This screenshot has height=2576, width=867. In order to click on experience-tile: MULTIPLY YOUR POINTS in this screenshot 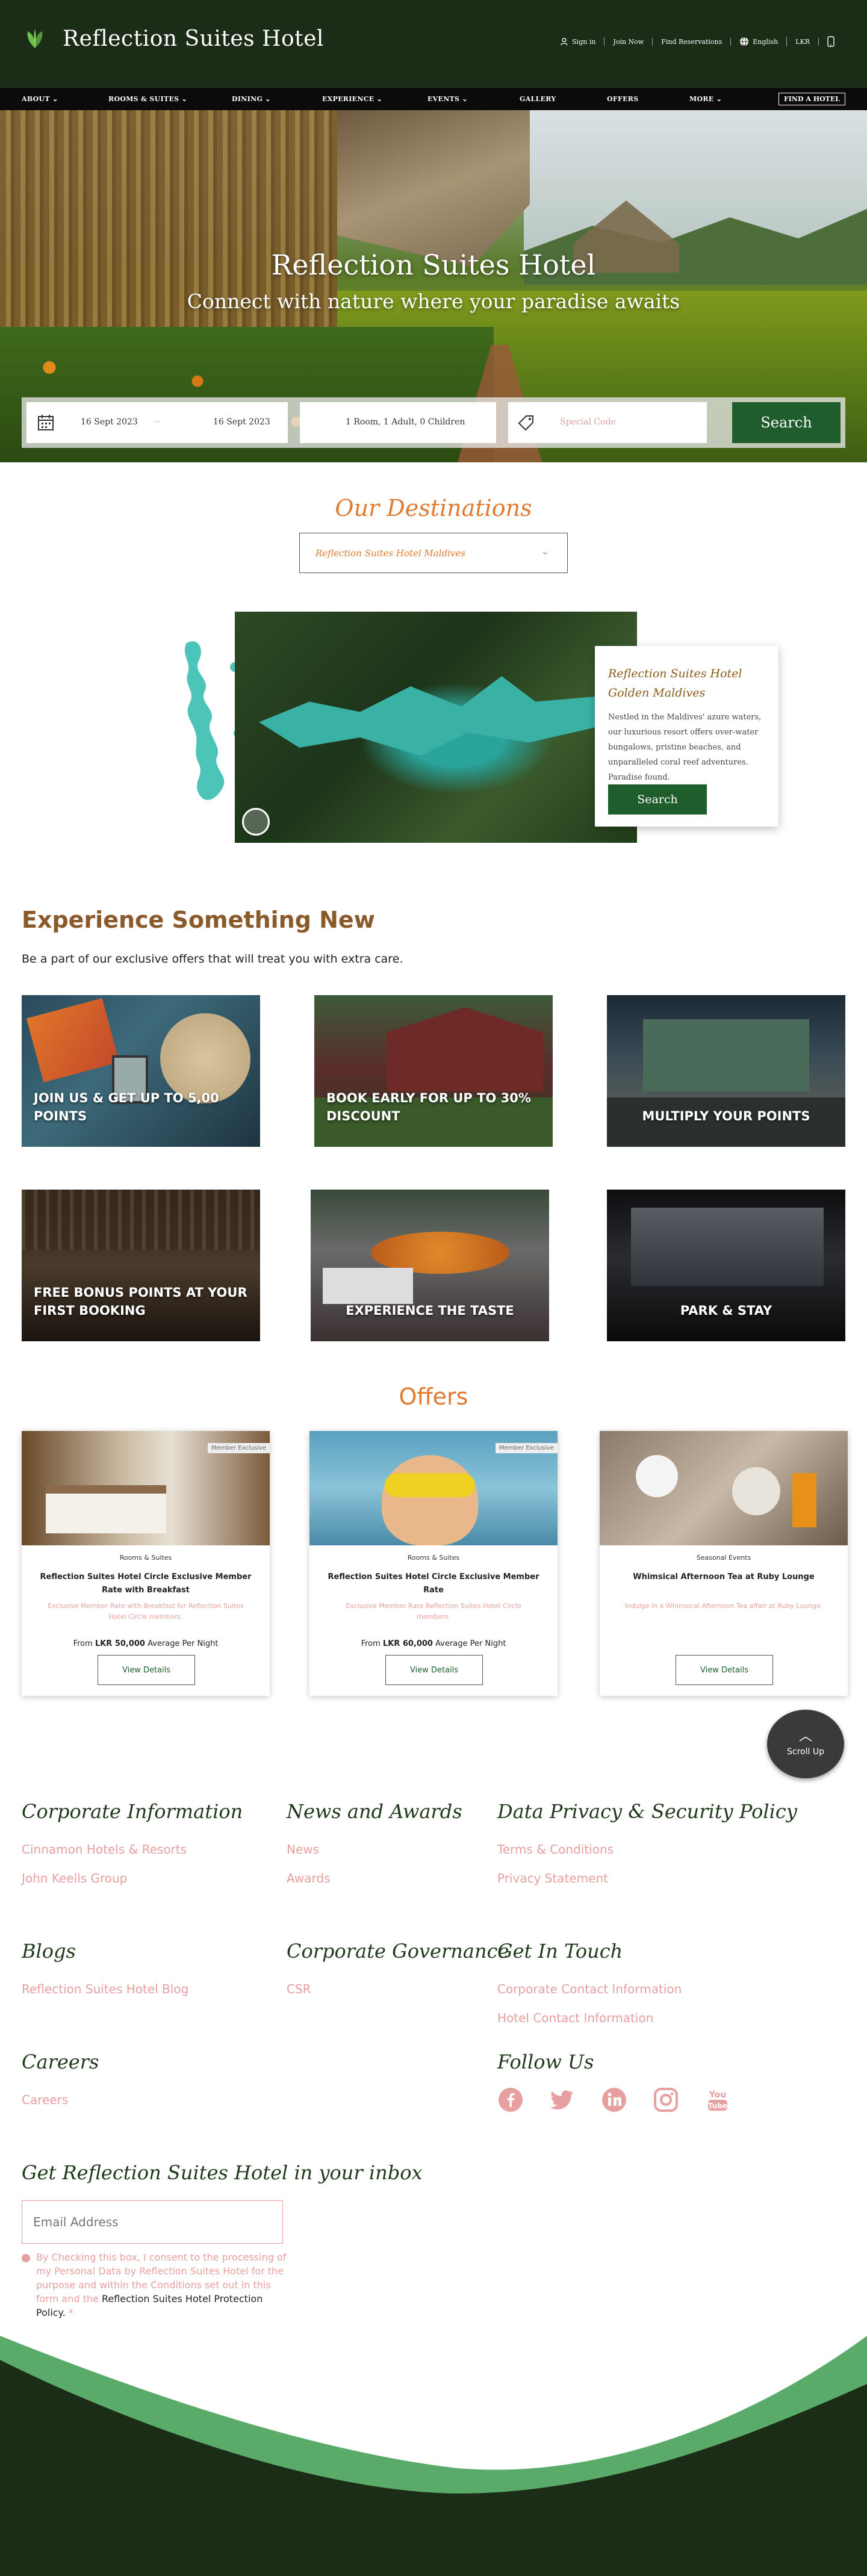, I will do `click(726, 1071)`.